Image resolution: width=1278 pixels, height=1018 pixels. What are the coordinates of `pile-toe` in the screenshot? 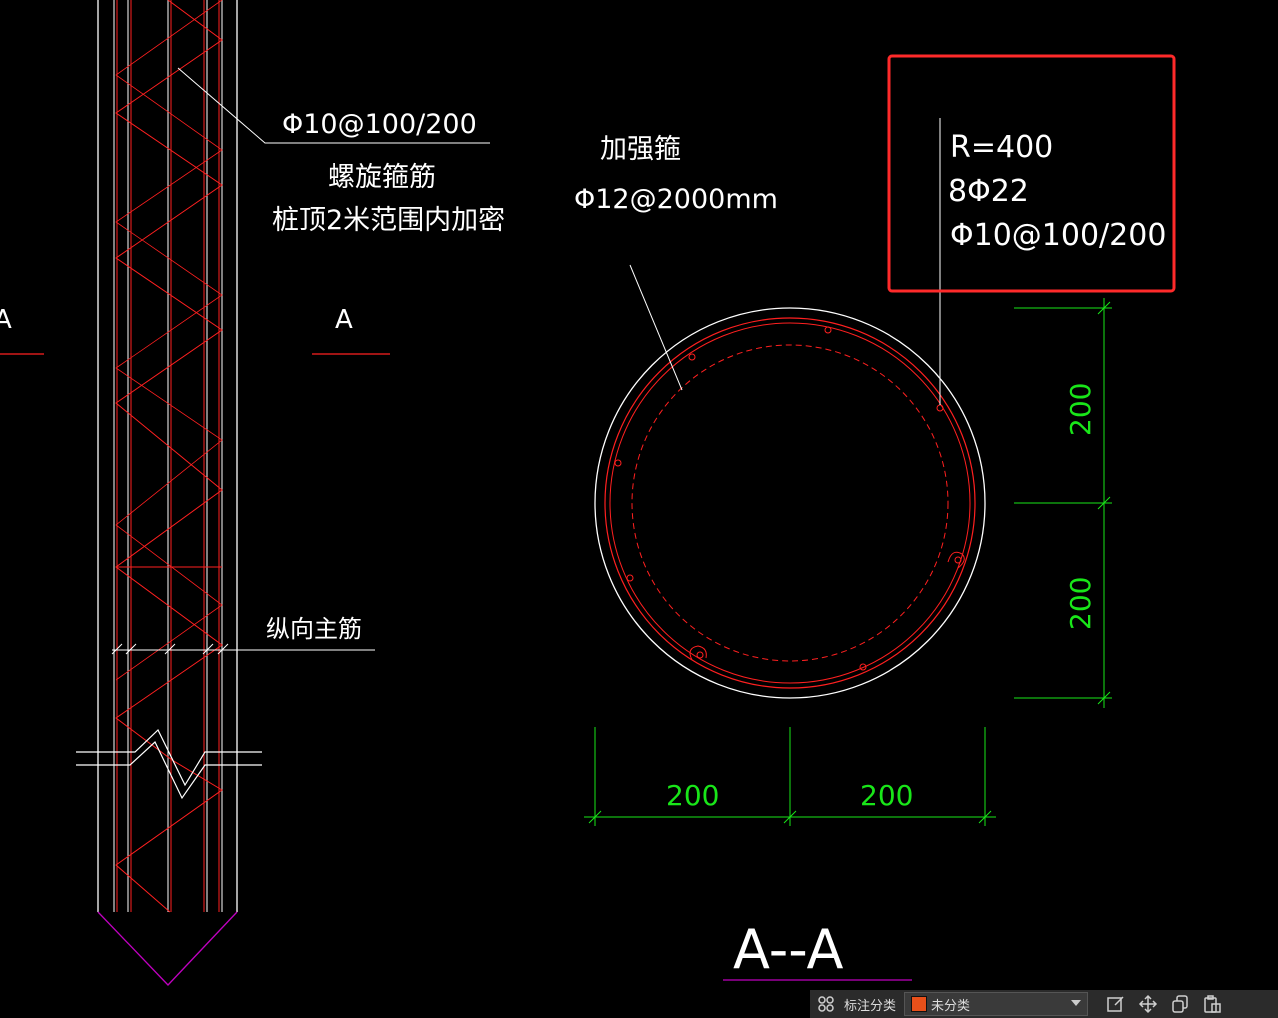 It's located at (167, 948).